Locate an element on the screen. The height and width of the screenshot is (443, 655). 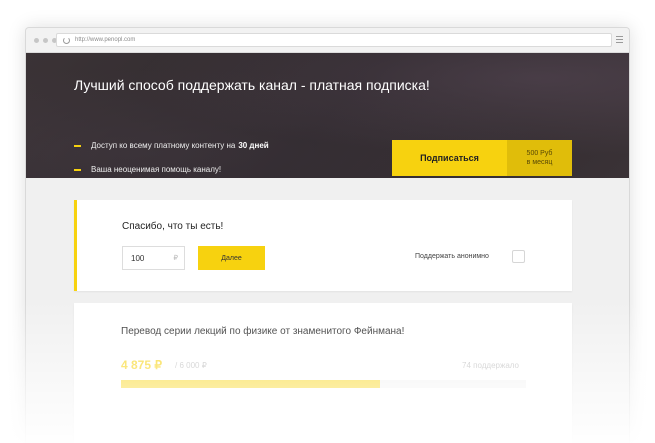
amount-input: 100 ₽ is located at coordinates (153, 258).